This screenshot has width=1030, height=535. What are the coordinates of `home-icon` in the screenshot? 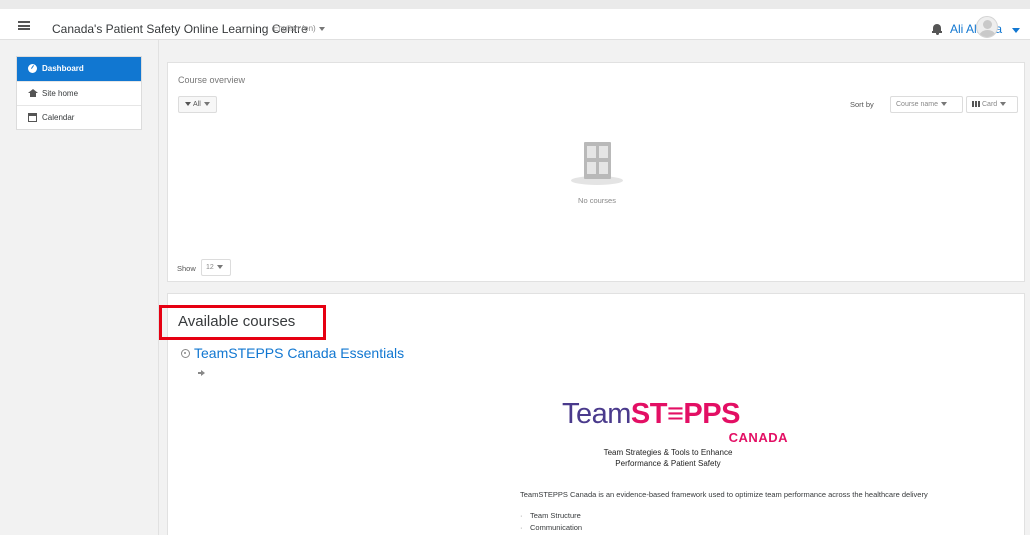 It's located at (33, 93).